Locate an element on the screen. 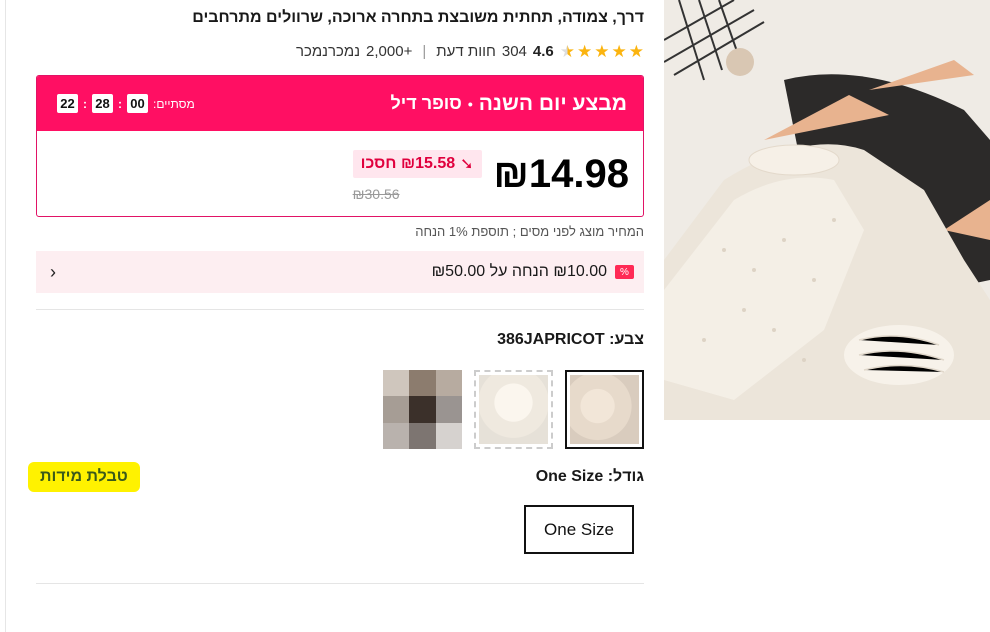  price-meta: ➘ ₪15.58 חסכו ₪30.56 is located at coordinates (417, 174).